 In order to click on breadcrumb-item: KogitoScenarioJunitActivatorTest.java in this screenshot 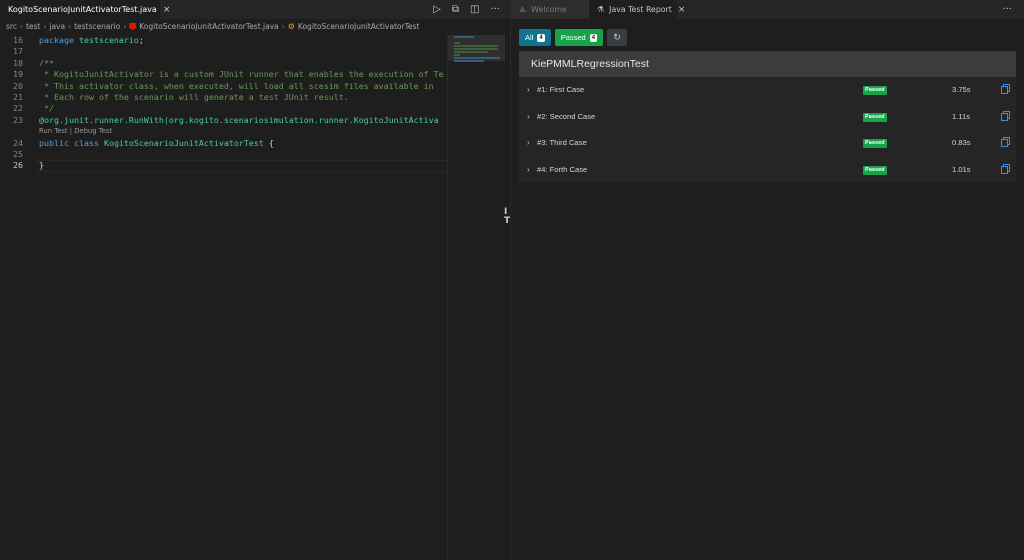, I will do `click(209, 26)`.